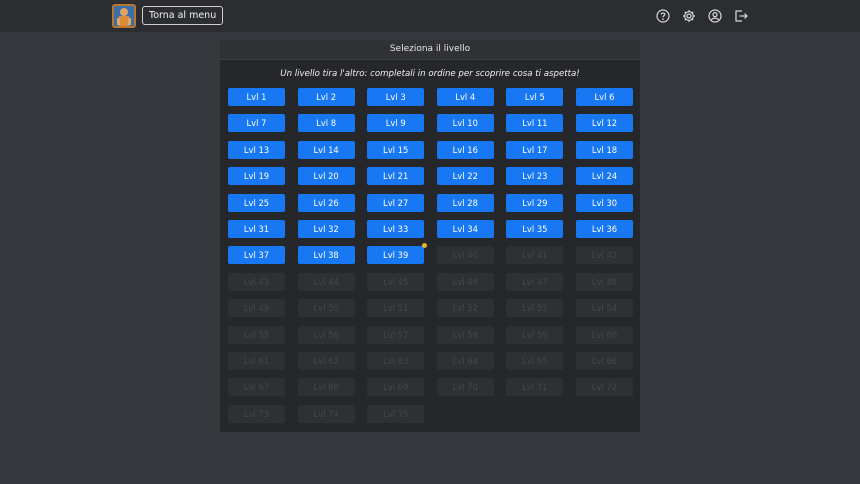 The image size is (860, 484). What do you see at coordinates (430, 50) in the screenshot?
I see `panel-title: Seleziona il livello` at bounding box center [430, 50].